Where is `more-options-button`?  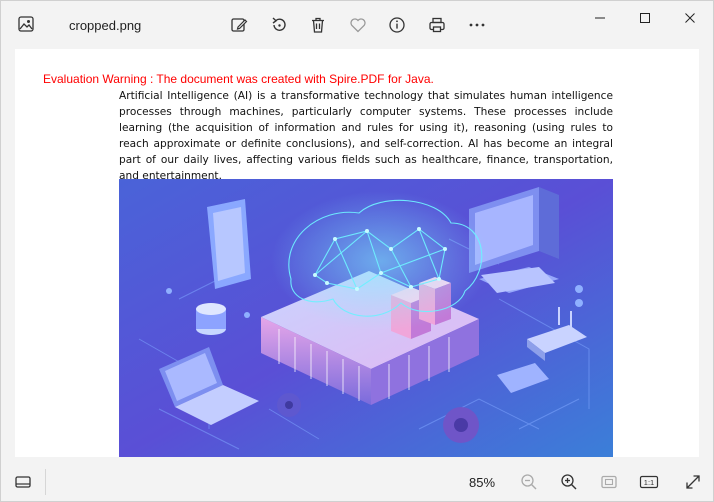 more-options-button is located at coordinates (477, 25).